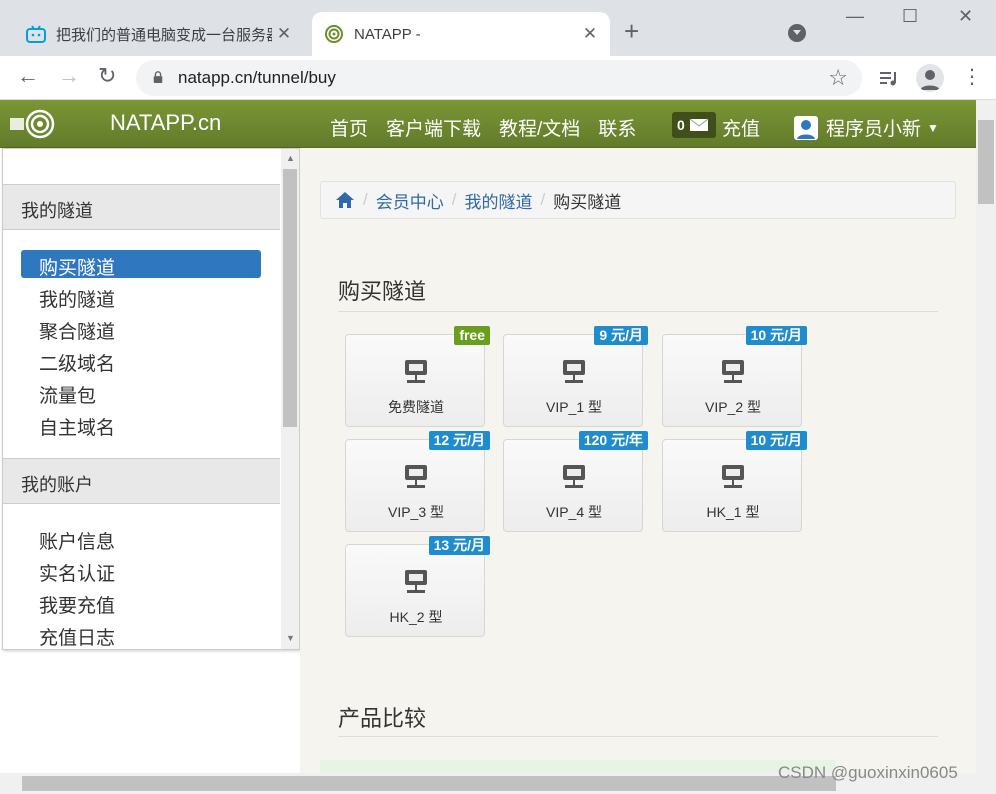  Describe the element at coordinates (429, 783) in the screenshot. I see `page-hscroll-thumb` at that location.